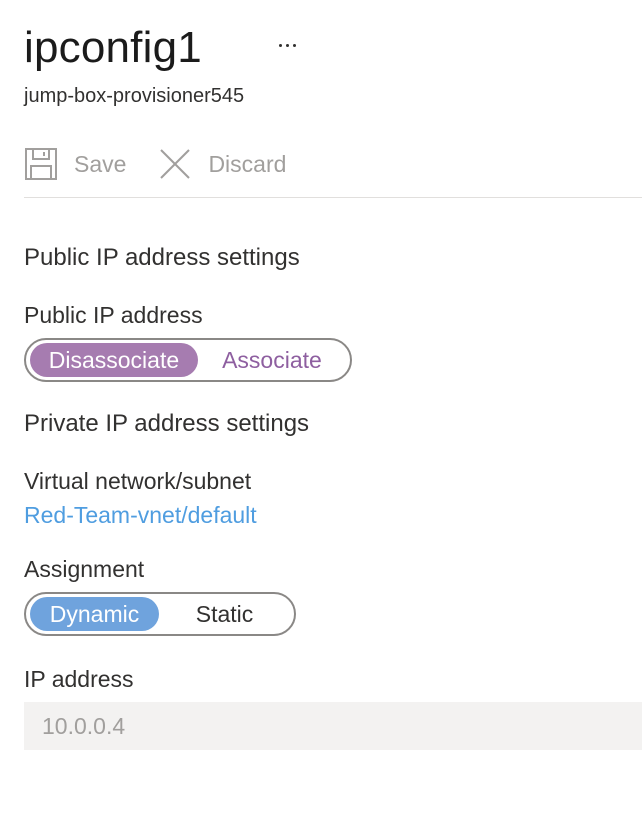 The image size is (642, 830). What do you see at coordinates (140, 515) in the screenshot?
I see `vnet-subnet-link: Red-Team-vnet/default` at bounding box center [140, 515].